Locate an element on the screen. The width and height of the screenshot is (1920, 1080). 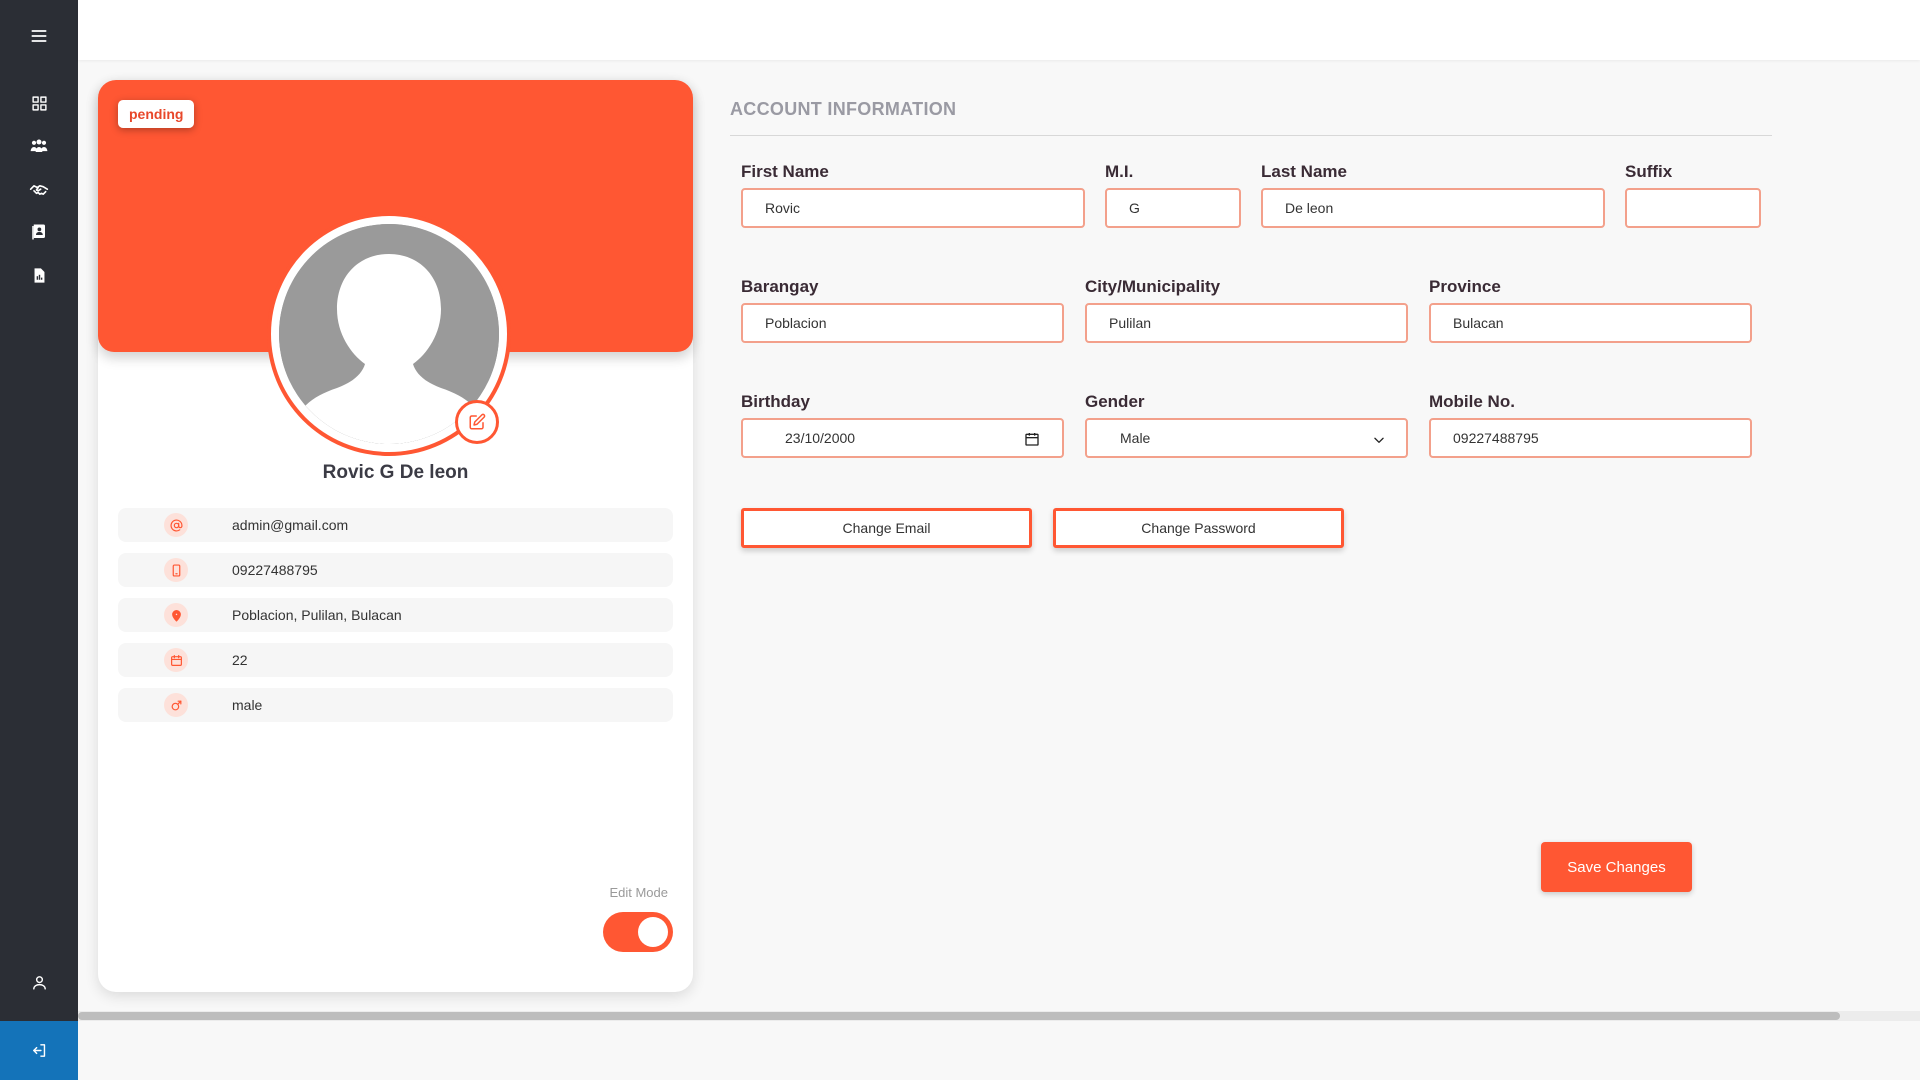
at-icon is located at coordinates (176, 525).